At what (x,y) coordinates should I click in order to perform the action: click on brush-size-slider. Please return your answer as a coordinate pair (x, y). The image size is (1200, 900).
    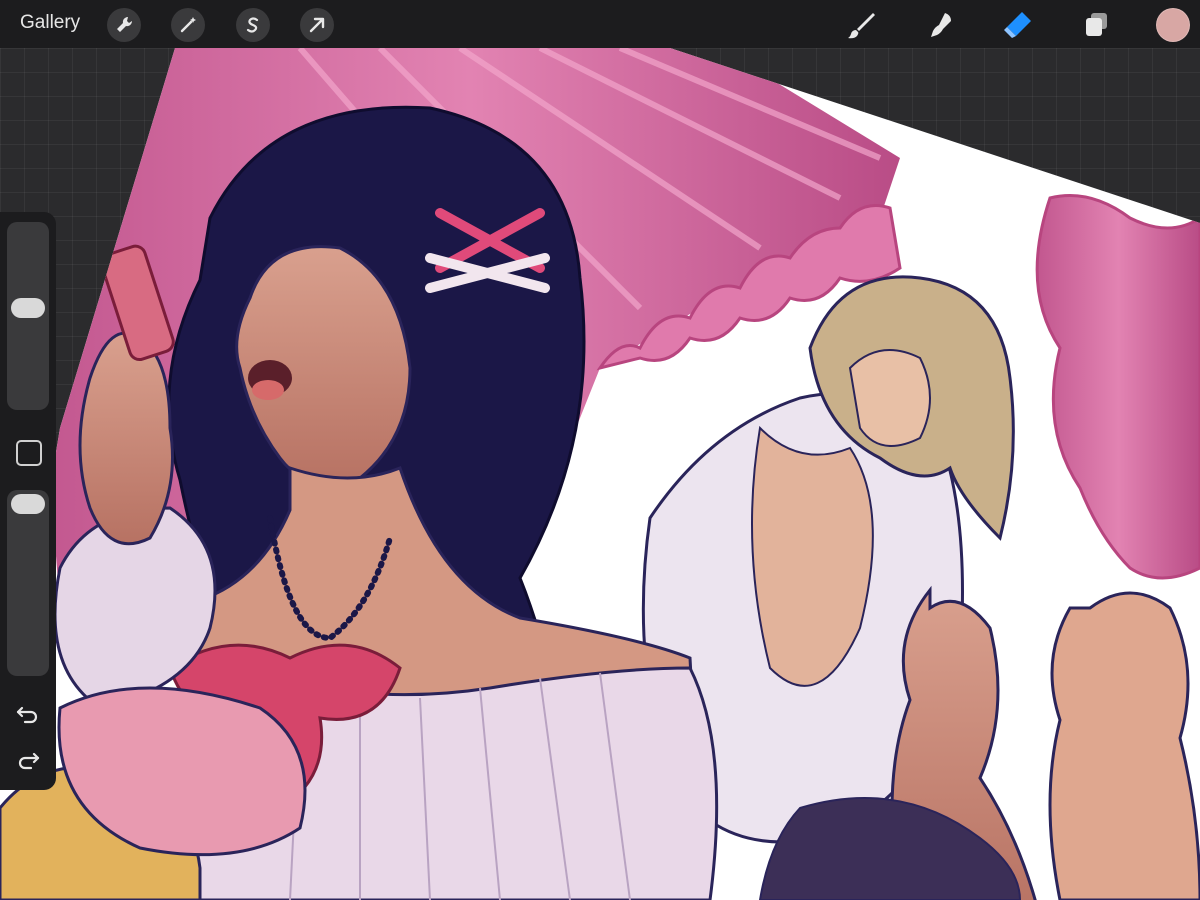
    Looking at the image, I should click on (28, 316).